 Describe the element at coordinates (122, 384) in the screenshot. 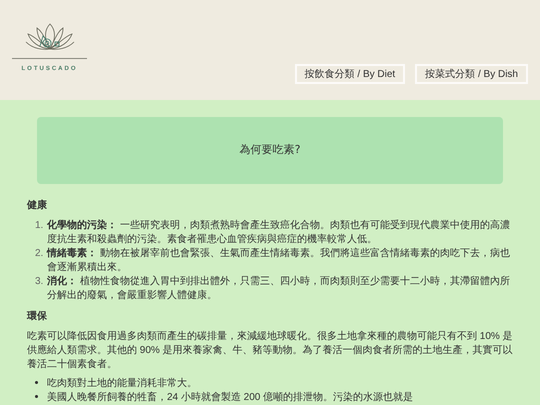

I see `list-item-text: 吃肉類對土地的能量消耗非常大。` at that location.